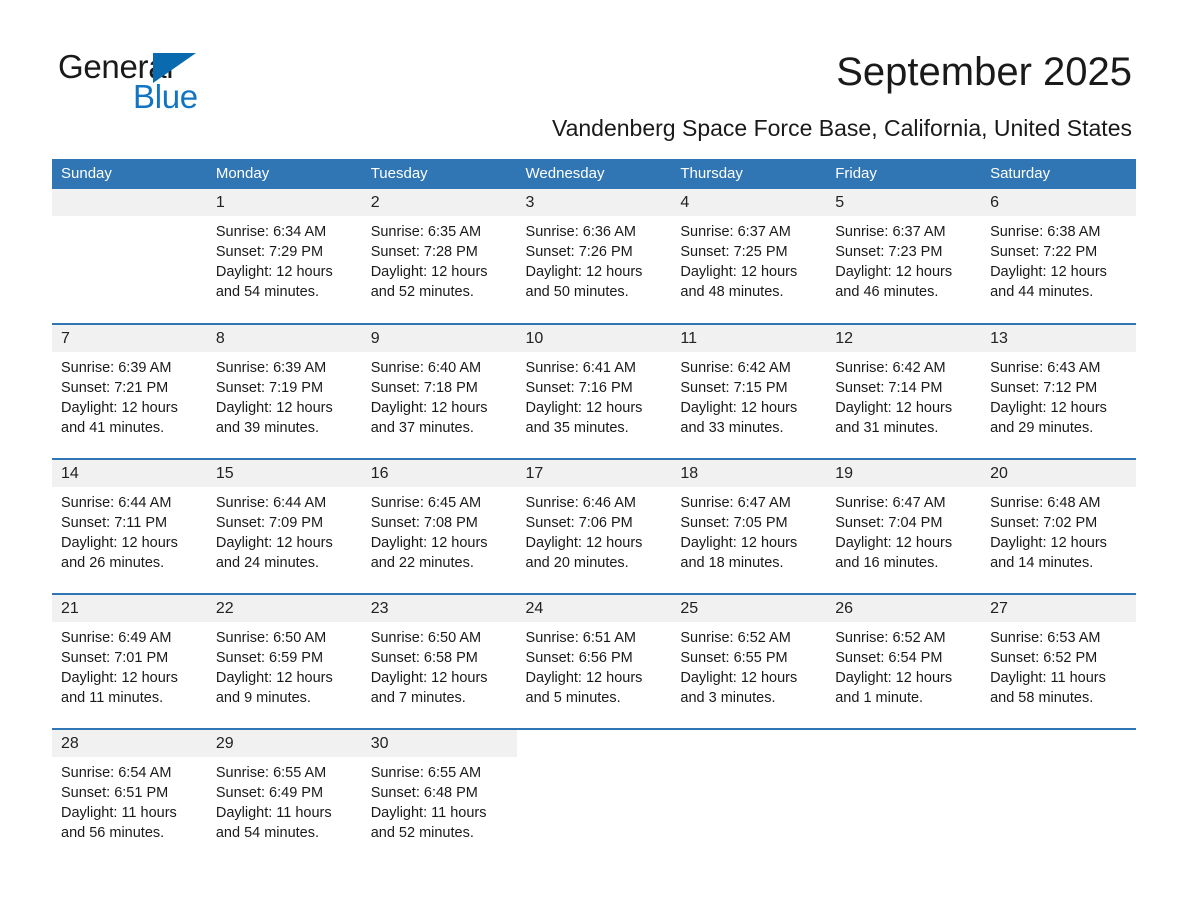  What do you see at coordinates (274, 418) in the screenshot?
I see `daylight-text: Daylight: 12 hours and 39 minutes.` at bounding box center [274, 418].